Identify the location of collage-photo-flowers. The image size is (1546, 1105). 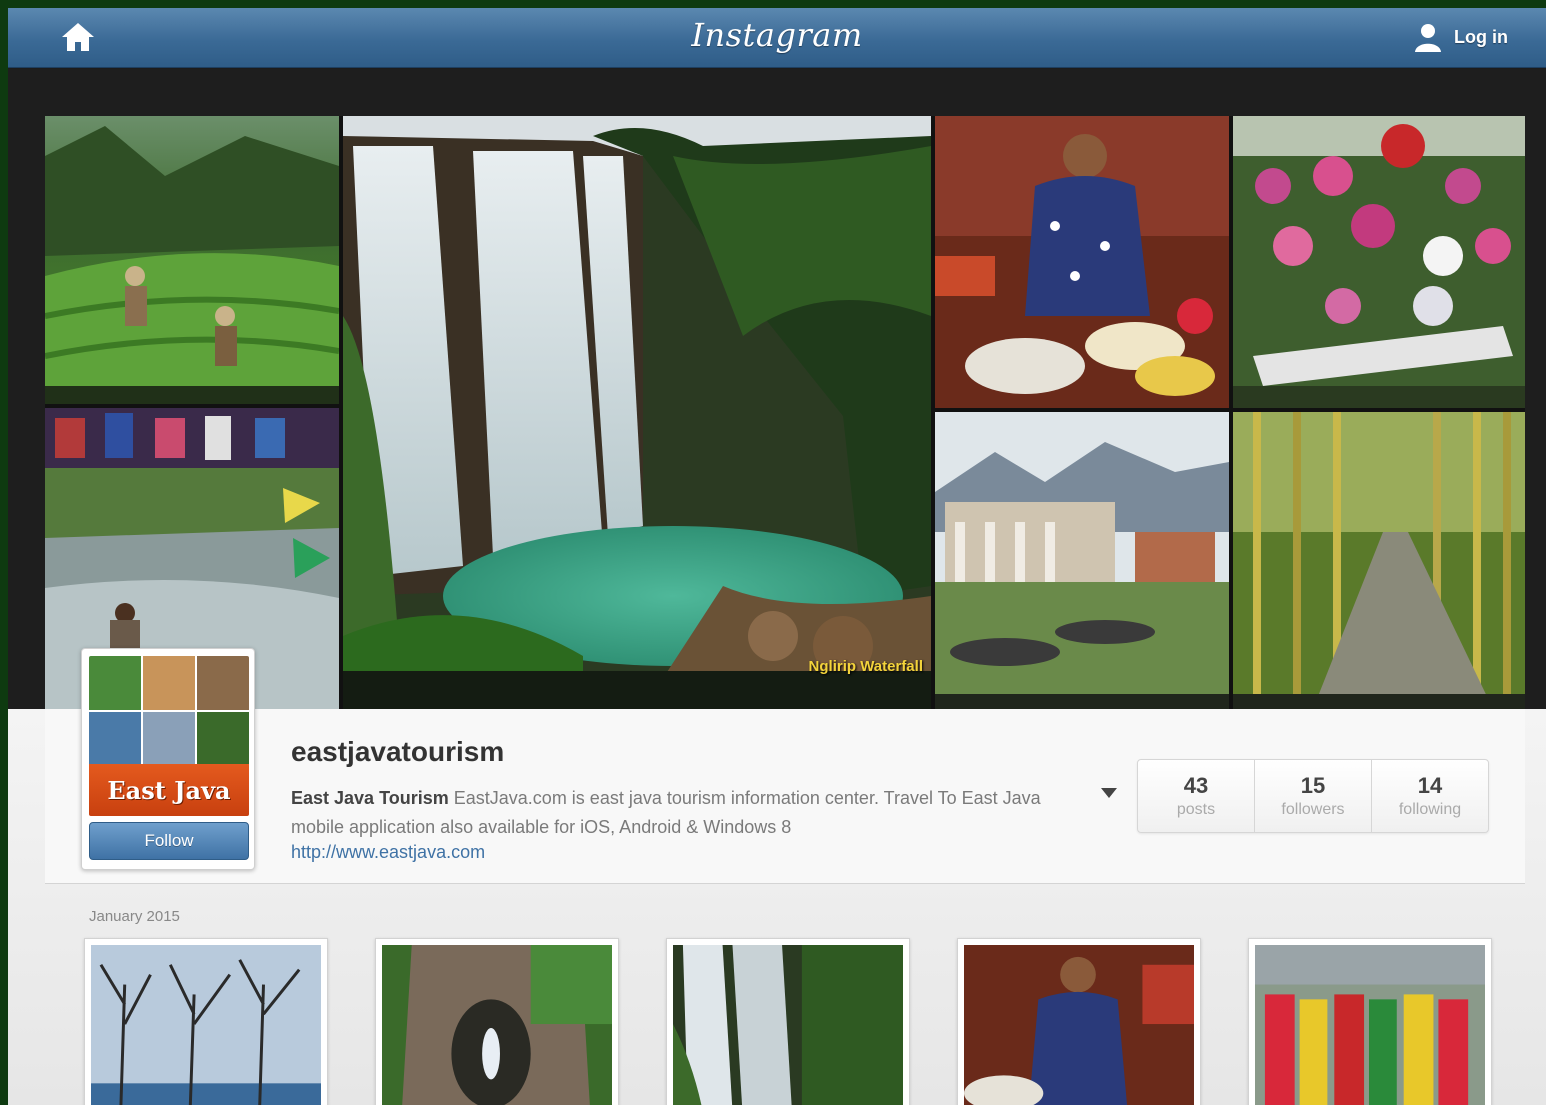
(1379, 262).